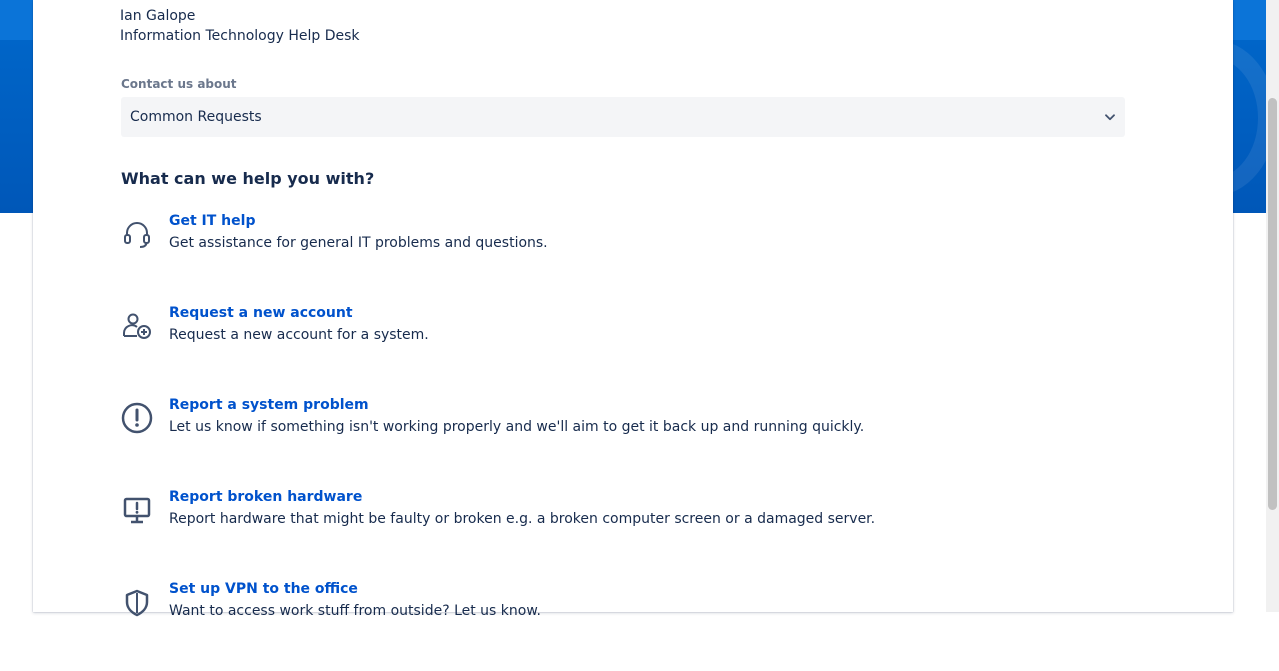 Image resolution: width=1279 pixels, height=671 pixels. Describe the element at coordinates (137, 326) in the screenshot. I see `add-user-icon` at that location.